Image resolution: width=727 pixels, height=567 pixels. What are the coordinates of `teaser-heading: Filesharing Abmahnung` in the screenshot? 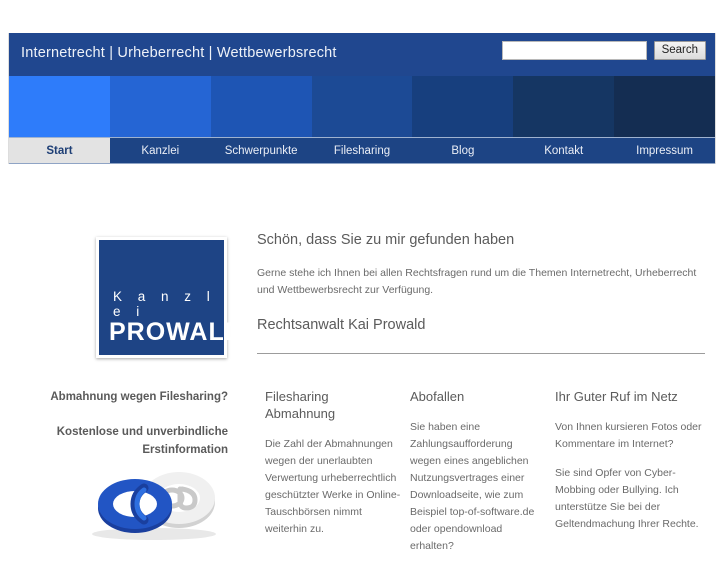 It's located at (300, 405).